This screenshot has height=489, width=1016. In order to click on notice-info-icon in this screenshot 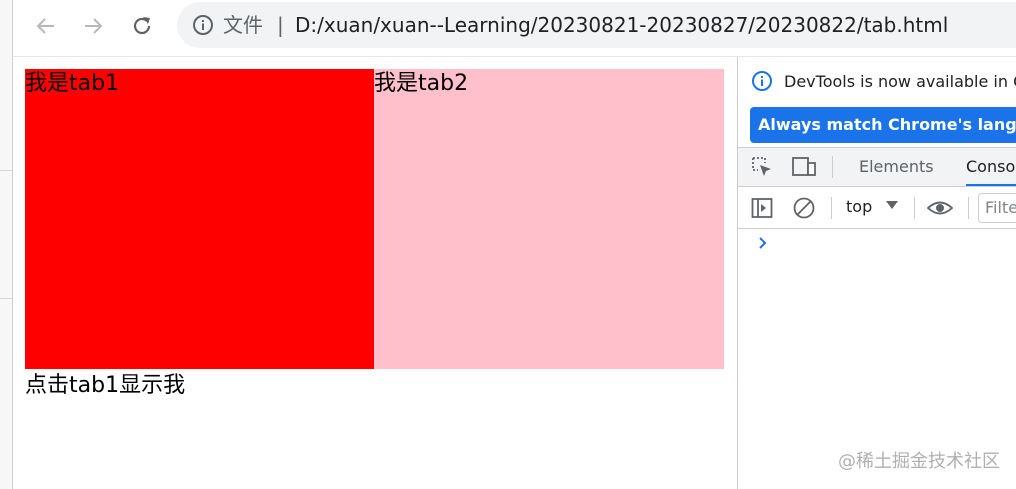, I will do `click(762, 81)`.